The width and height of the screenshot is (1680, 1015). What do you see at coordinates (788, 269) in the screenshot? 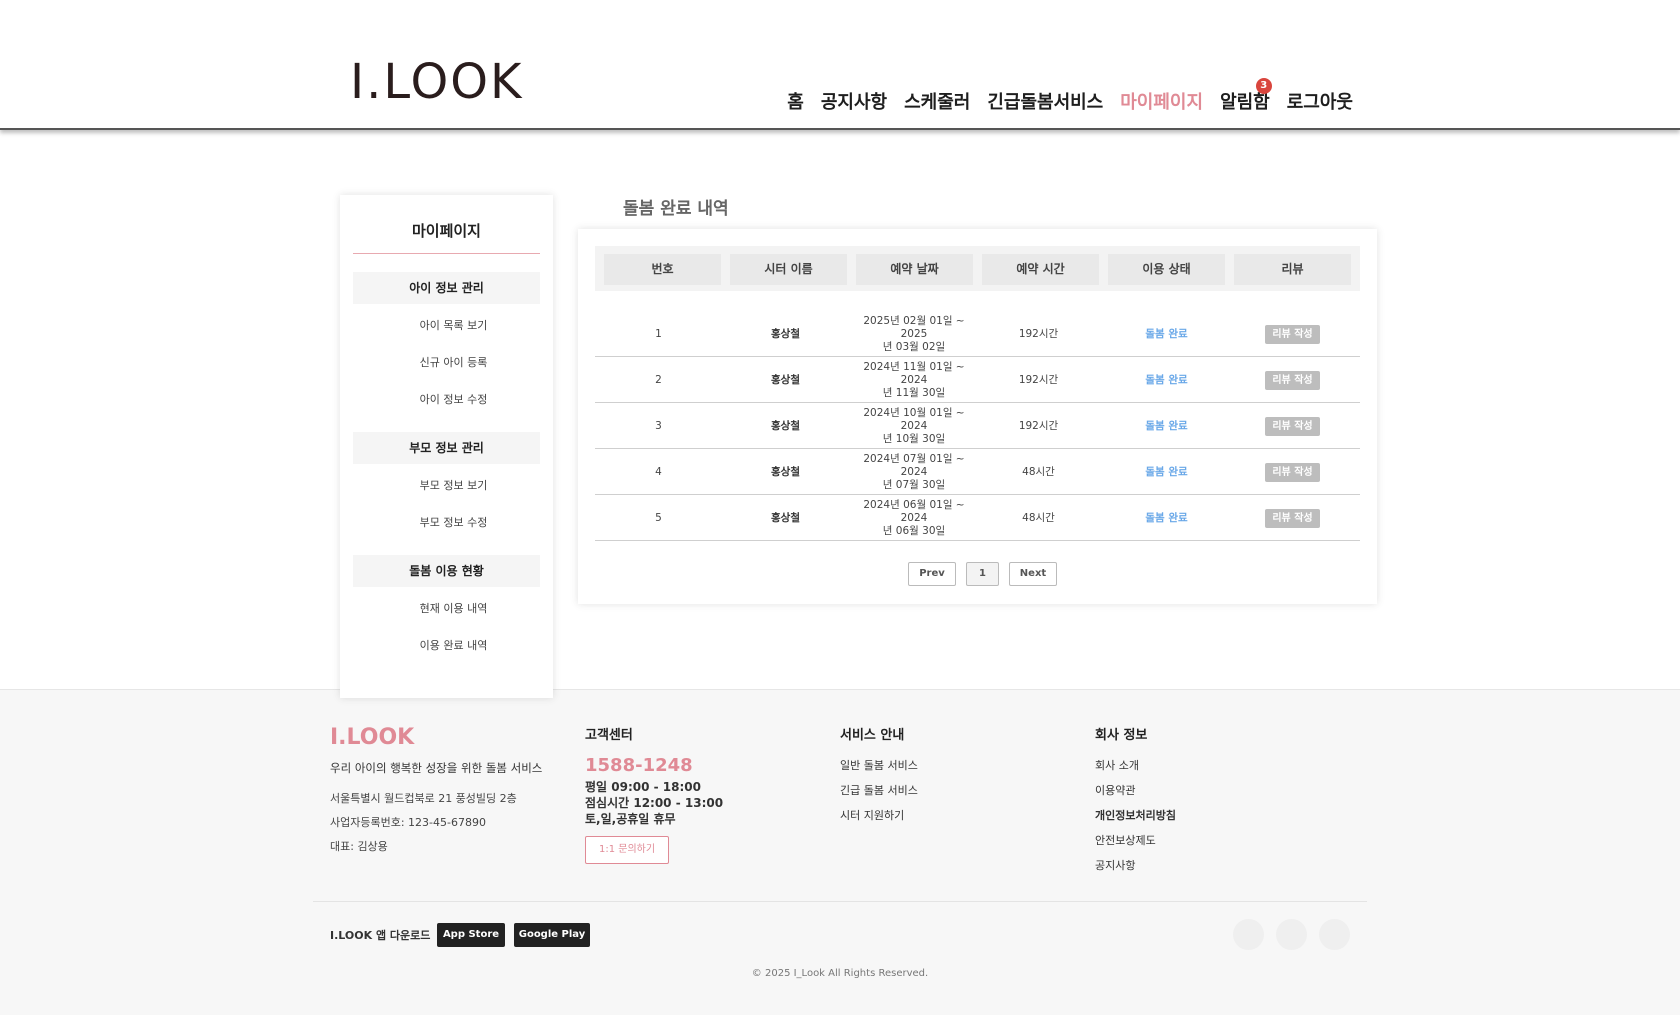
I see `column-header-sitter: 시터 이름` at bounding box center [788, 269].